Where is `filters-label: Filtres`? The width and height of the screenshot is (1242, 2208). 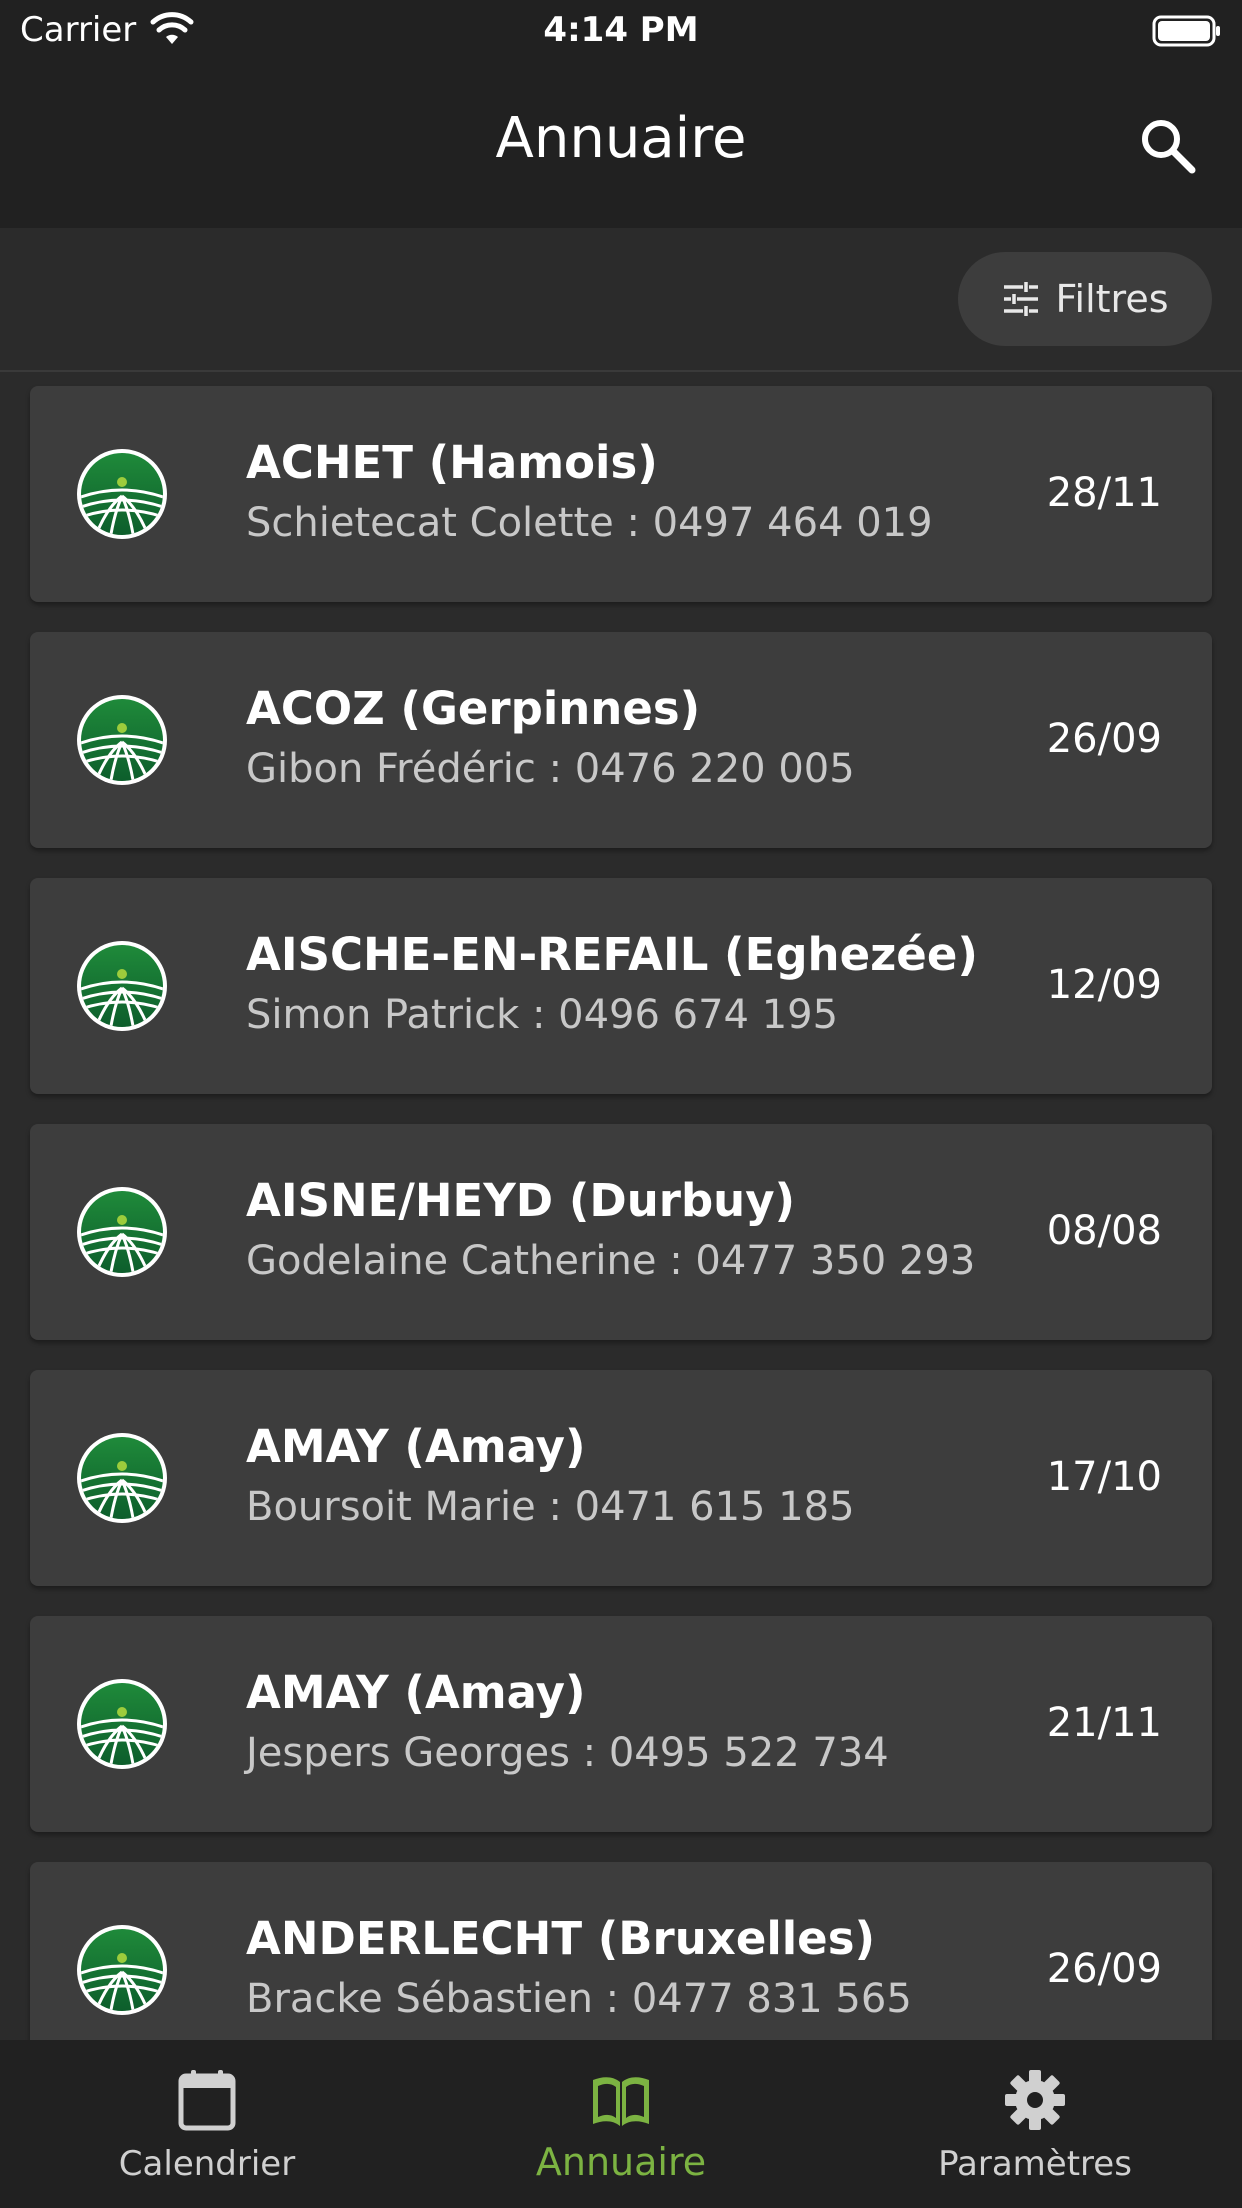
filters-label: Filtres is located at coordinates (1112, 299).